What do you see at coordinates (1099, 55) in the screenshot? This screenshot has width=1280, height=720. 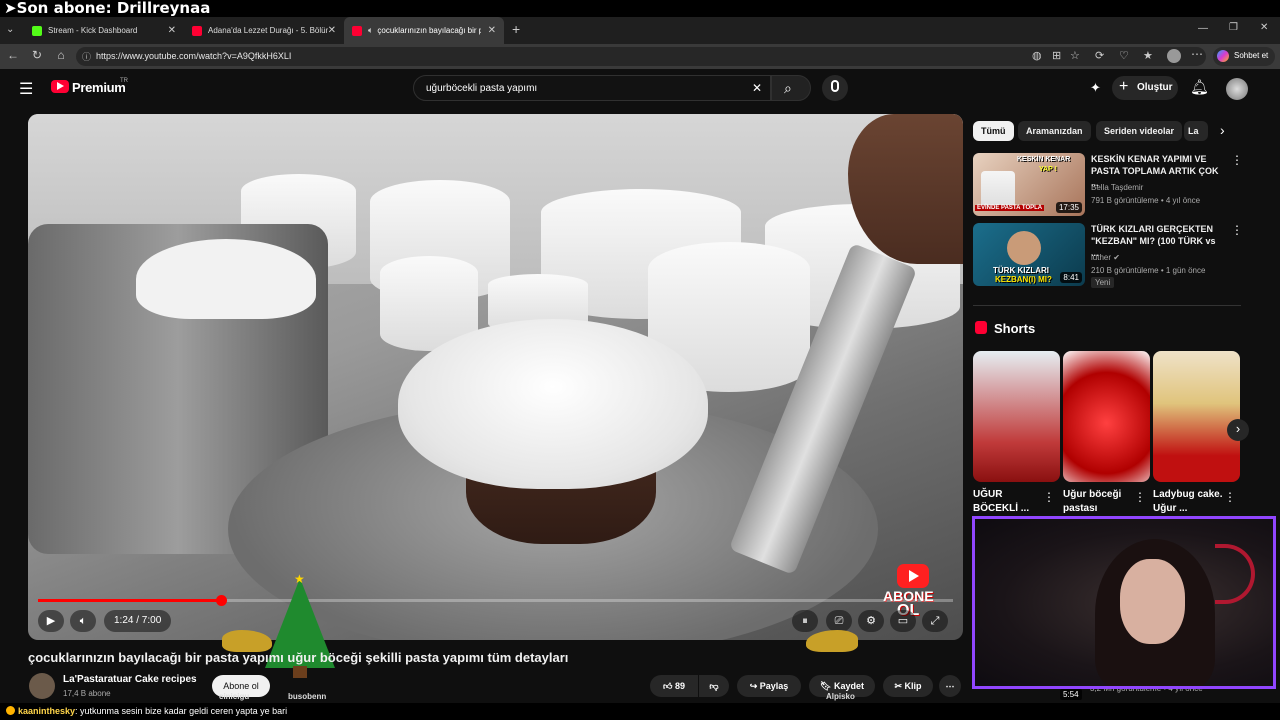 I see `extensions-icon: ⟳` at bounding box center [1099, 55].